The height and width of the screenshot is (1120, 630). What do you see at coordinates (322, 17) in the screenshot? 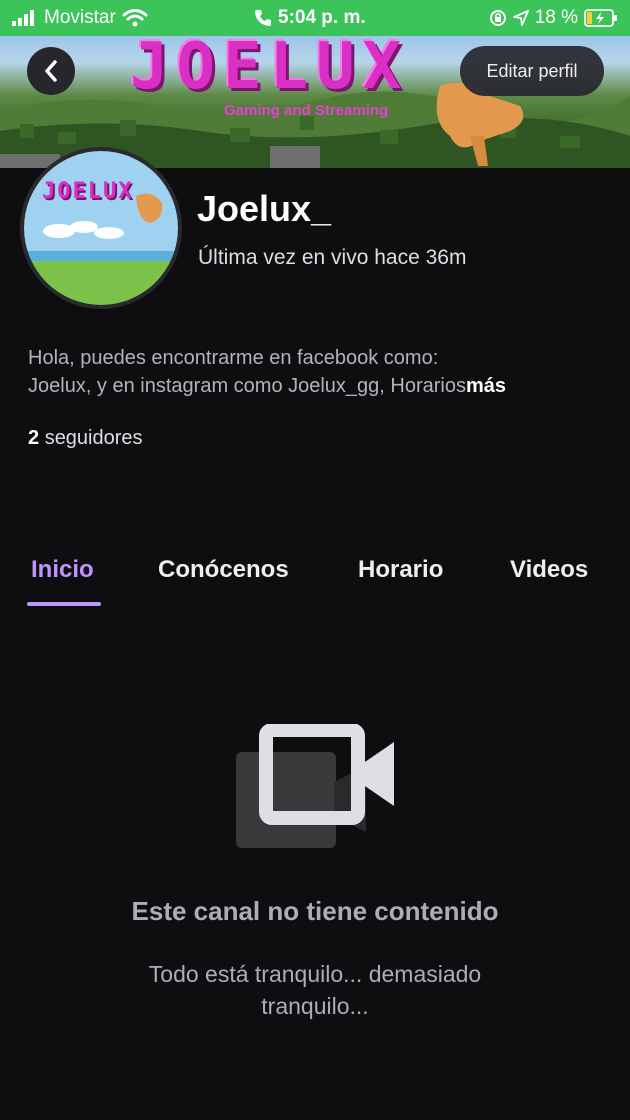
I see `status-time: 5:04 p. m.` at bounding box center [322, 17].